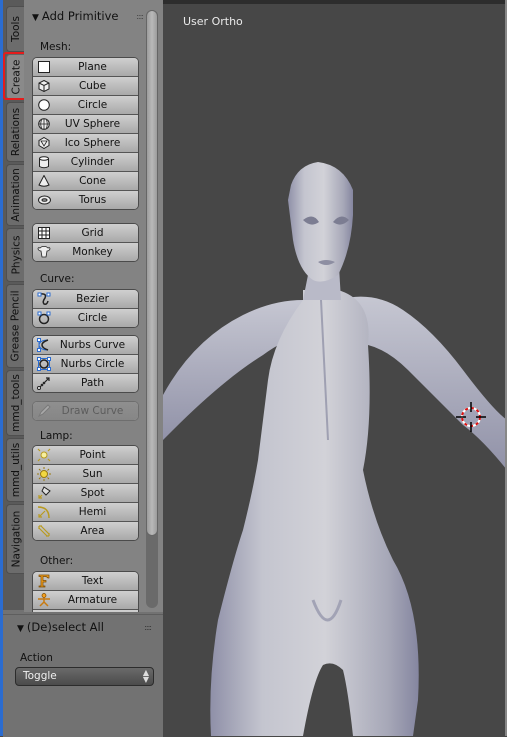  What do you see at coordinates (44, 181) in the screenshot?
I see `cone-icon` at bounding box center [44, 181].